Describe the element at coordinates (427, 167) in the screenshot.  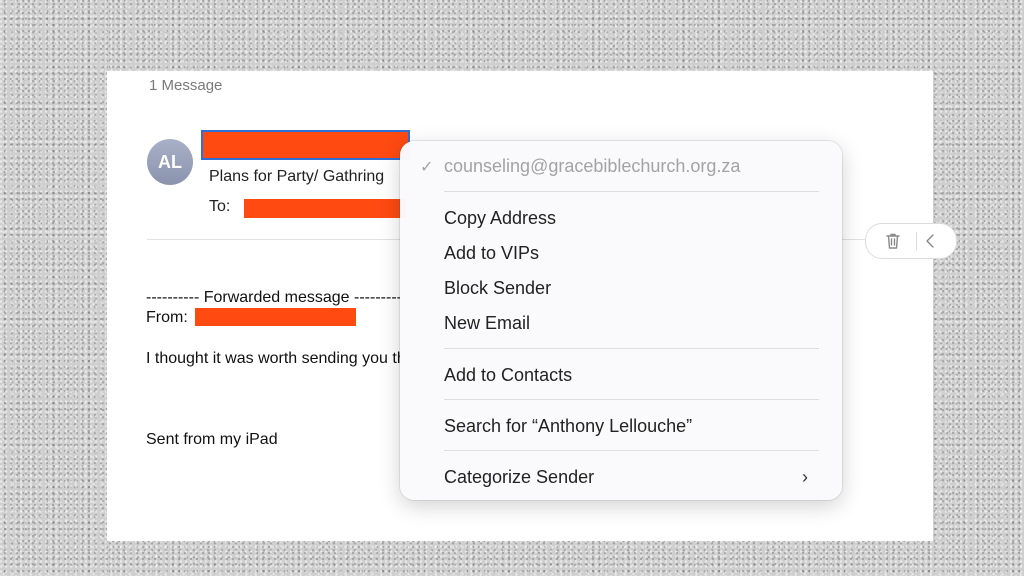
I see `checkmark-icon: ✓` at that location.